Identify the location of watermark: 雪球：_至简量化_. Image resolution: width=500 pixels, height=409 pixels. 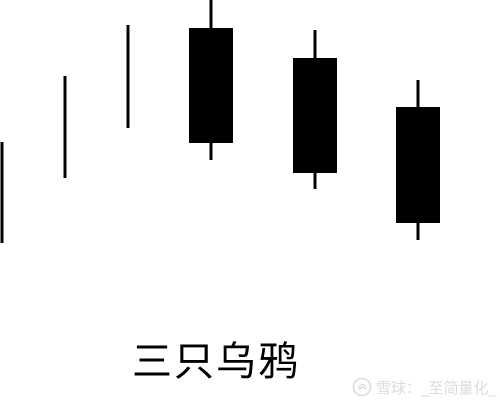
(424, 387).